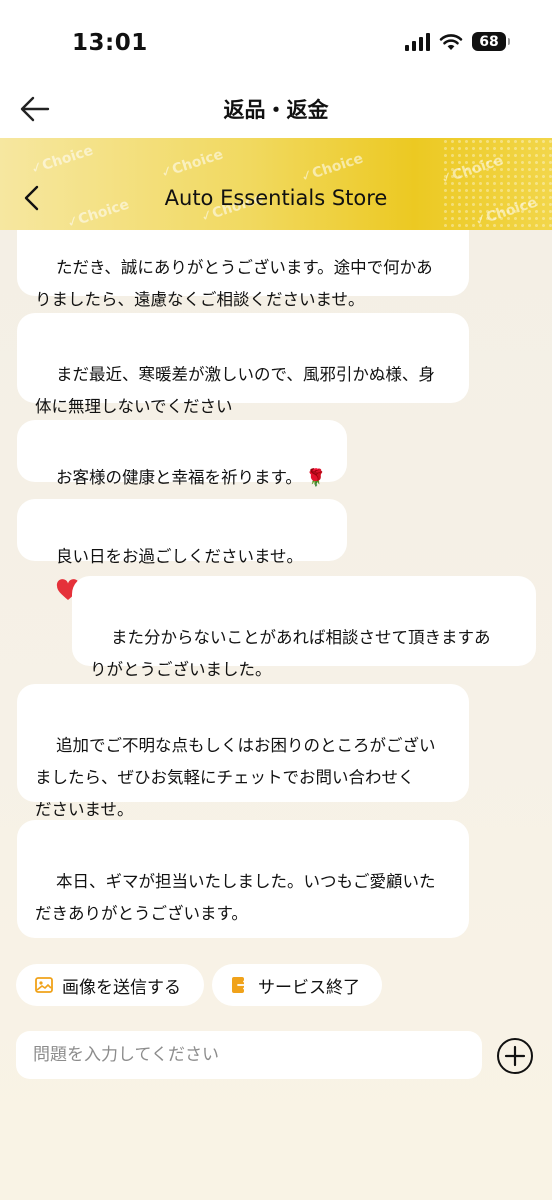  Describe the element at coordinates (243, 364) in the screenshot. I see `message-bubble: まだ最近、寒暖差が激しいので、風邪引かぬ様、身 体に無理しないでください` at that location.